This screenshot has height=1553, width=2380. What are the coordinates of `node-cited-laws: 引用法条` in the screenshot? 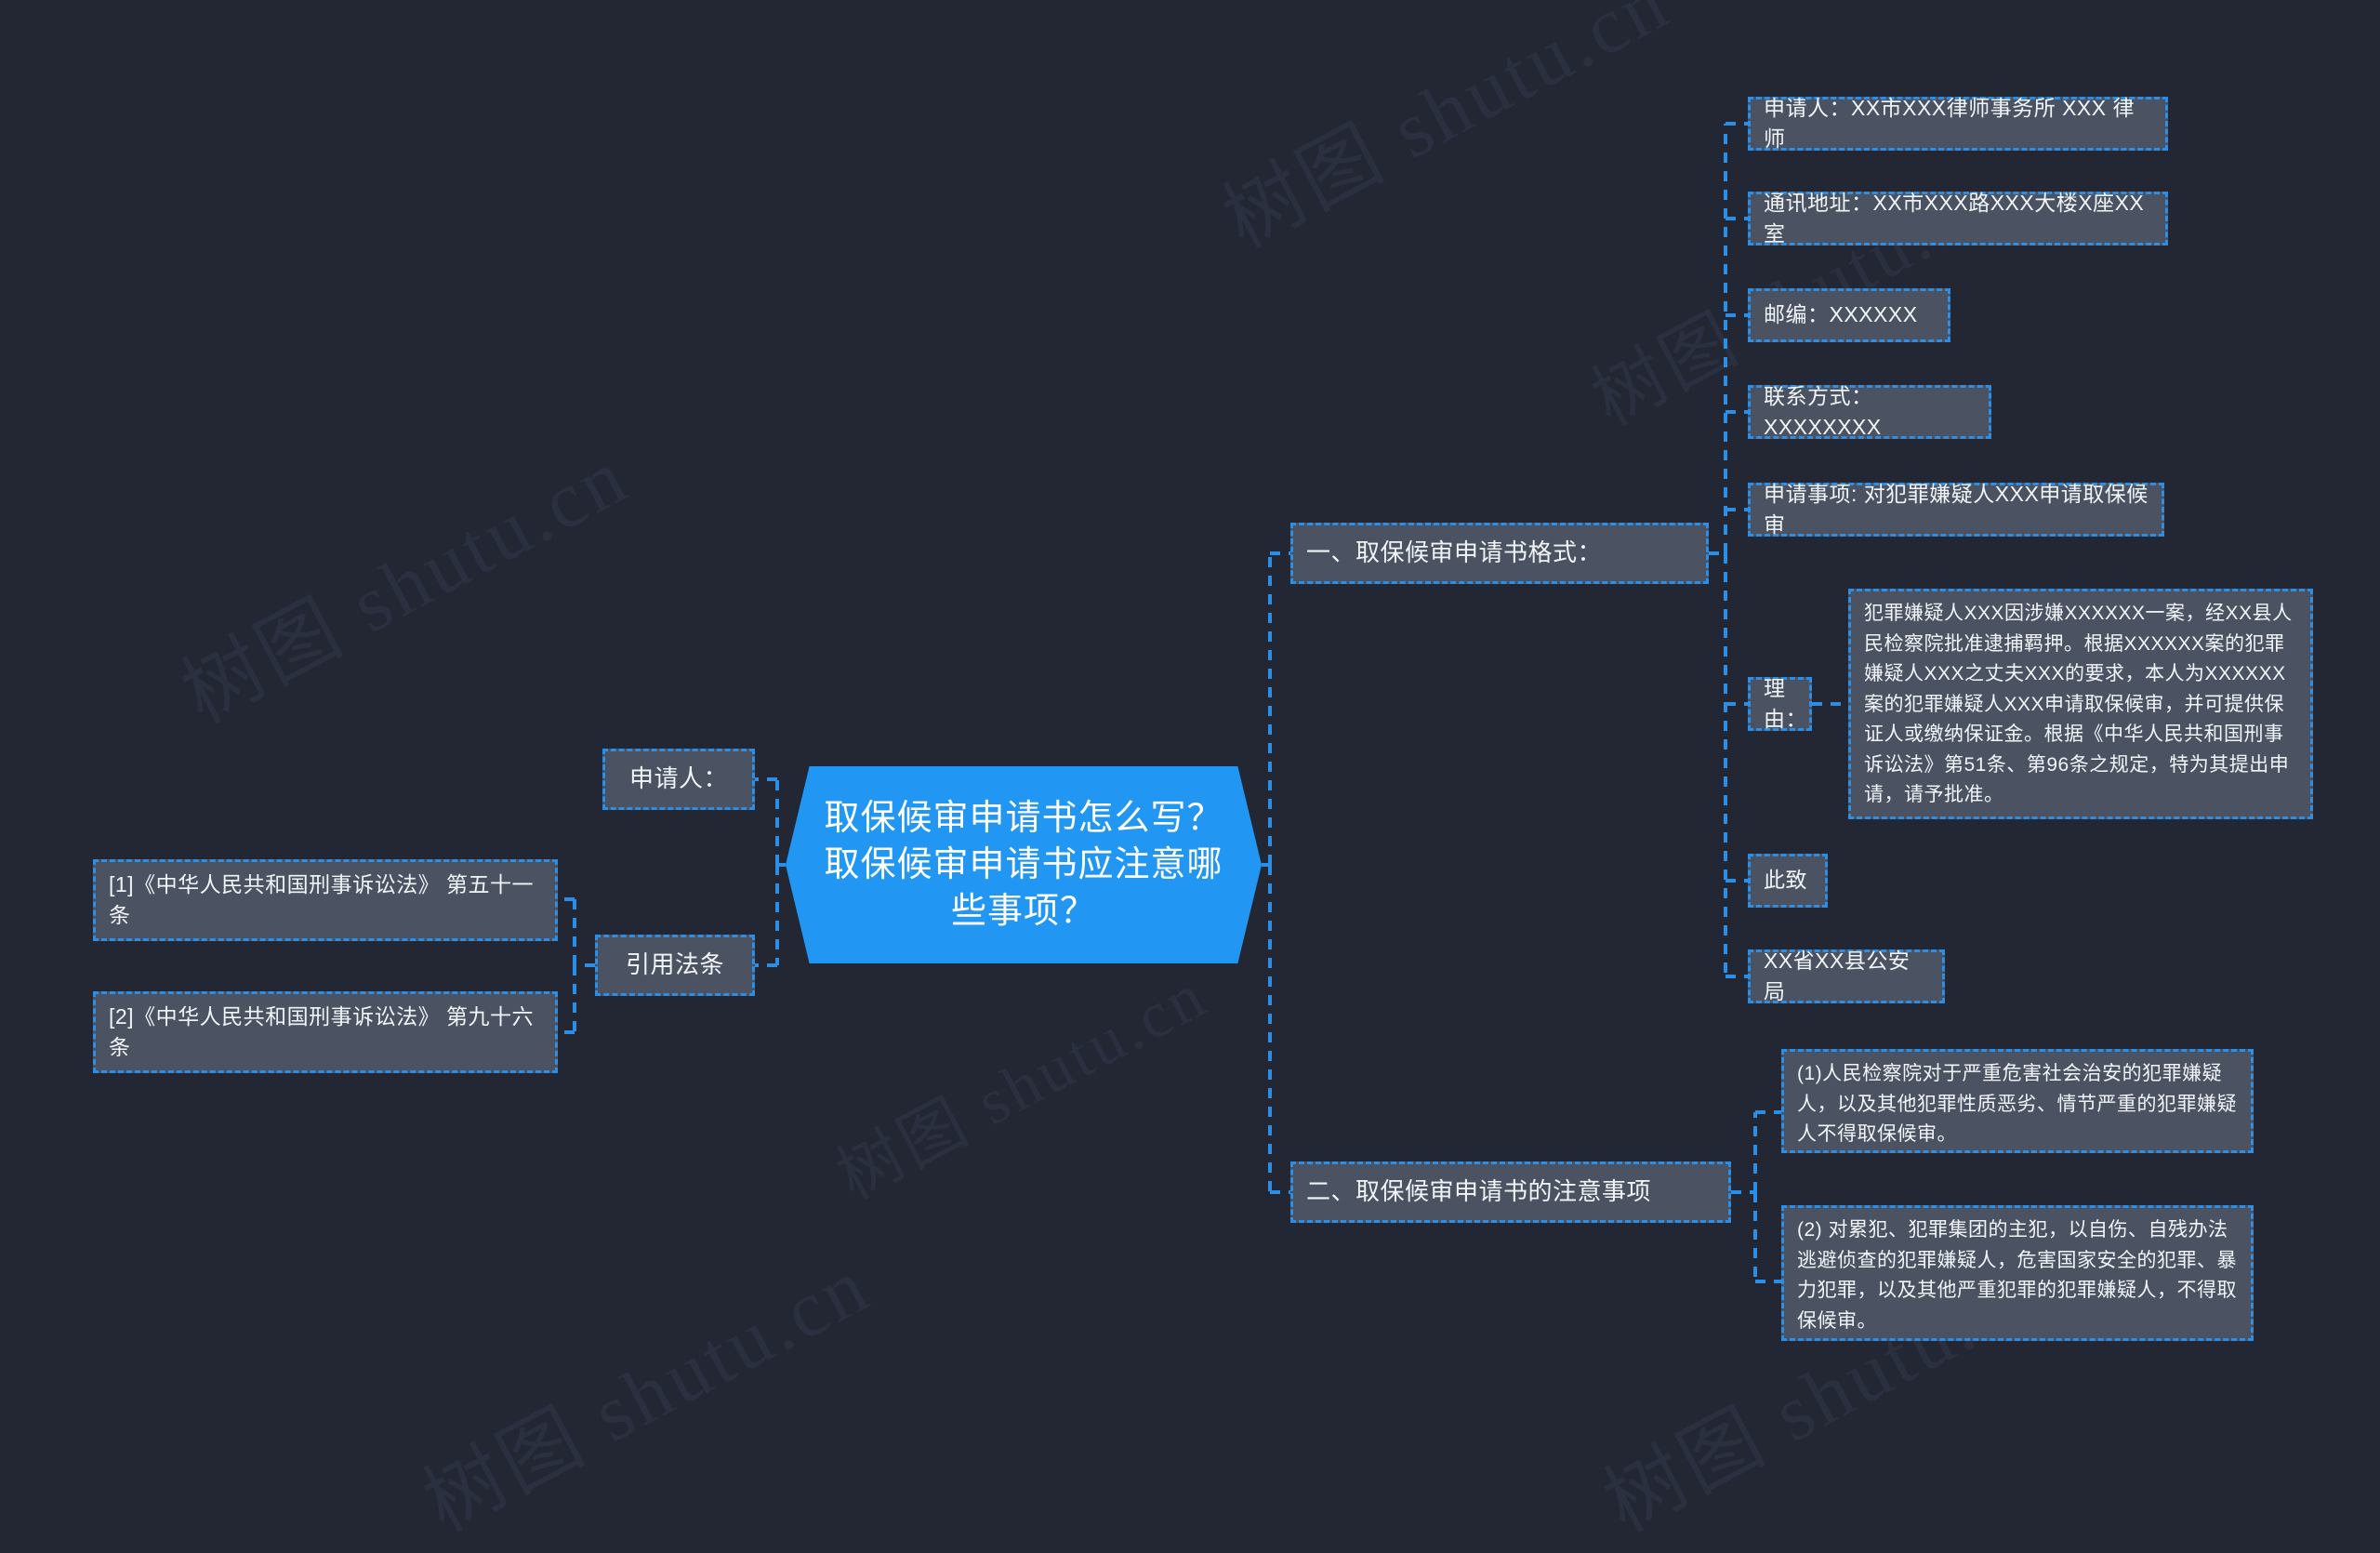 It's located at (675, 965).